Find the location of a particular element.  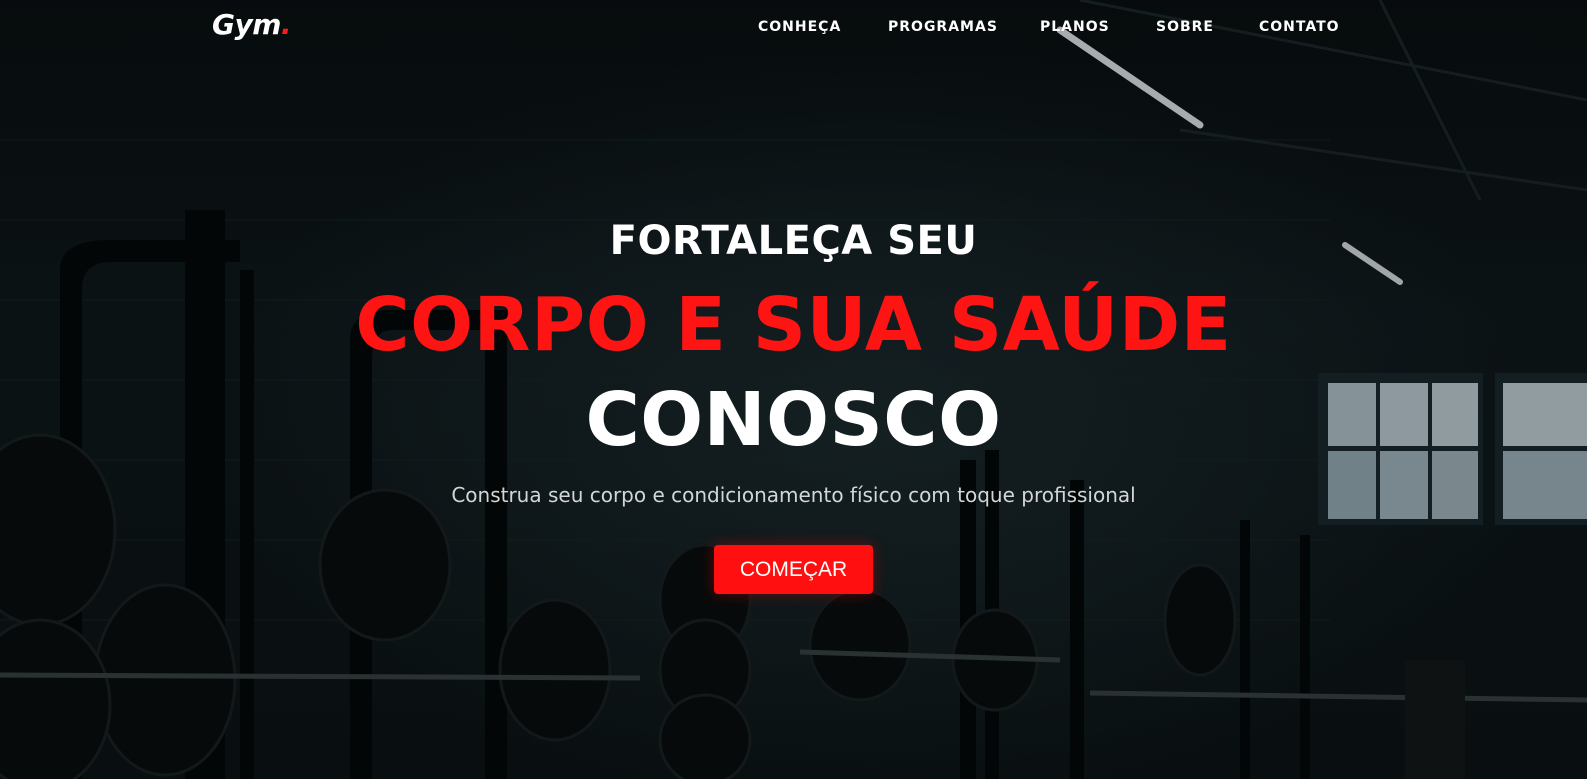

hero-headline-accent: CORPO E SUA SAÚDE is located at coordinates (793, 325).